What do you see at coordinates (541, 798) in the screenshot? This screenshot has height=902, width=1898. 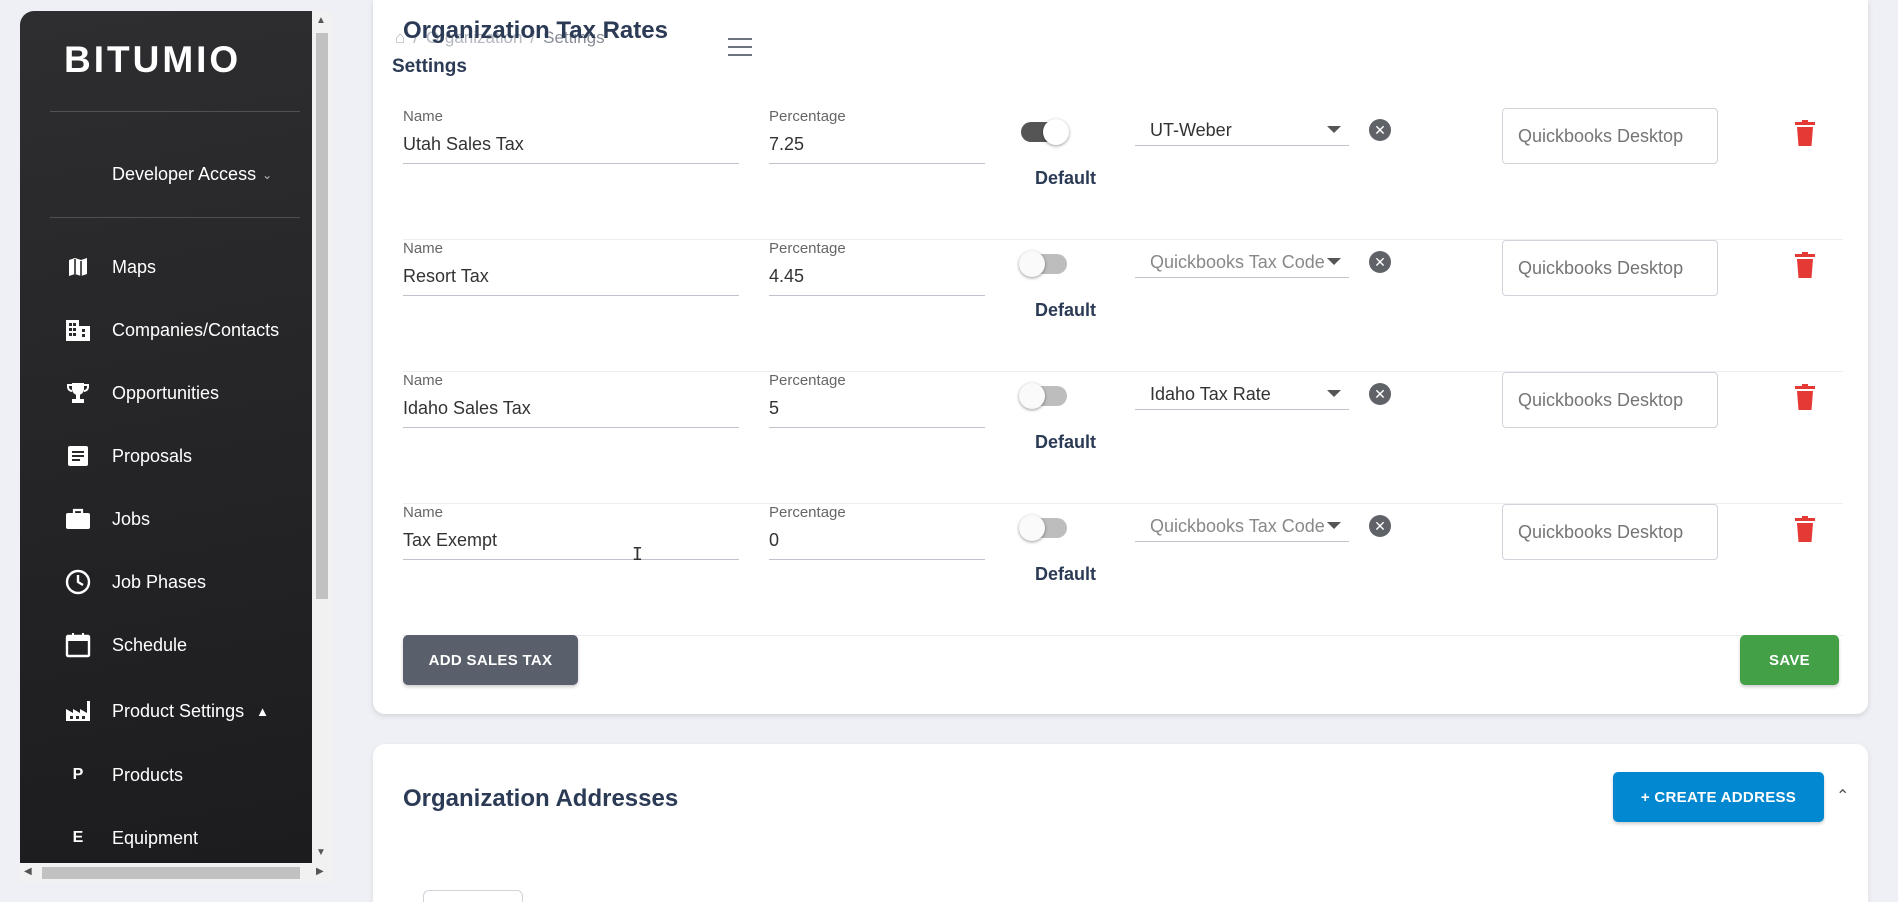 I see `addresses-title: Organization Addresses` at bounding box center [541, 798].